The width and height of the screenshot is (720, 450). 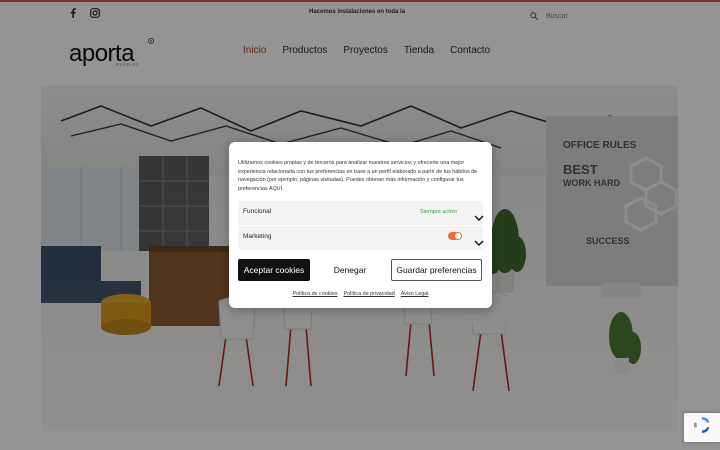 I want to click on privacy-policy-link: Política de privacidad, so click(x=368, y=294).